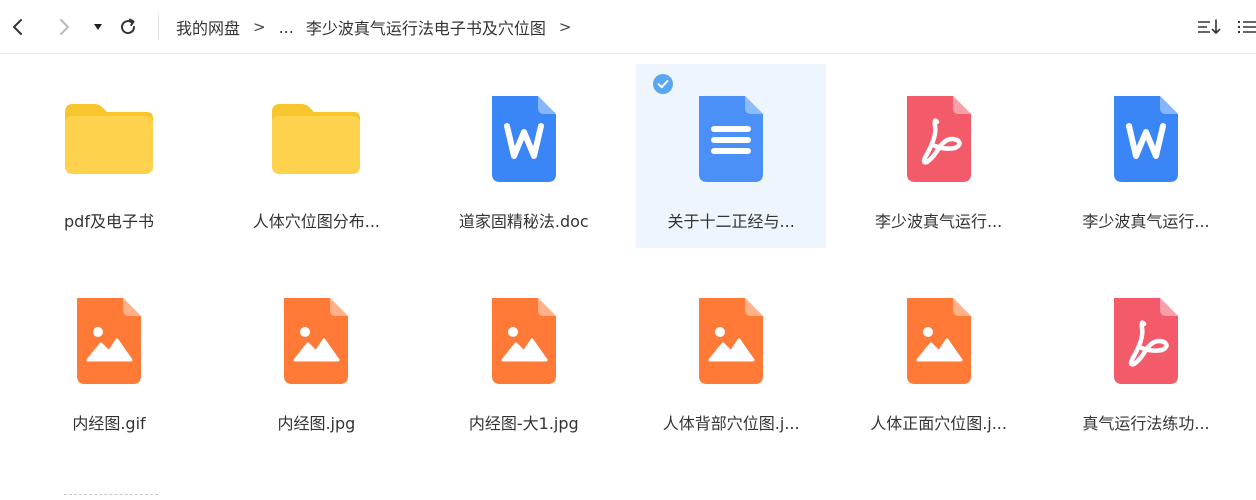 Image resolution: width=1256 pixels, height=500 pixels. Describe the element at coordinates (111, 494) in the screenshot. I see `scroll-hint-divider` at that location.